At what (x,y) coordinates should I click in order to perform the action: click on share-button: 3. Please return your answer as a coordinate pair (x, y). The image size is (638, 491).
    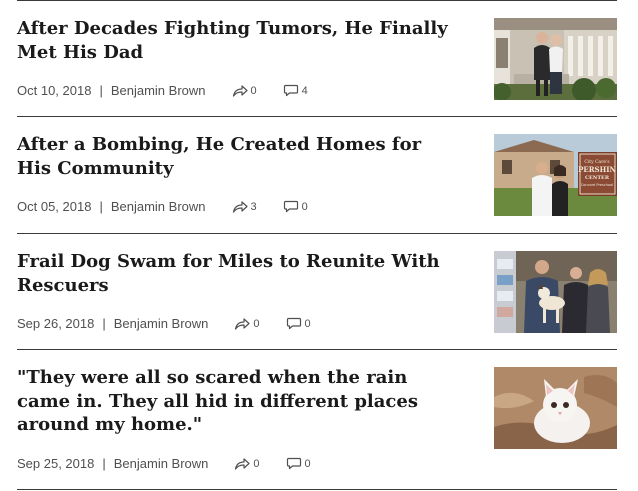
    Looking at the image, I should click on (244, 206).